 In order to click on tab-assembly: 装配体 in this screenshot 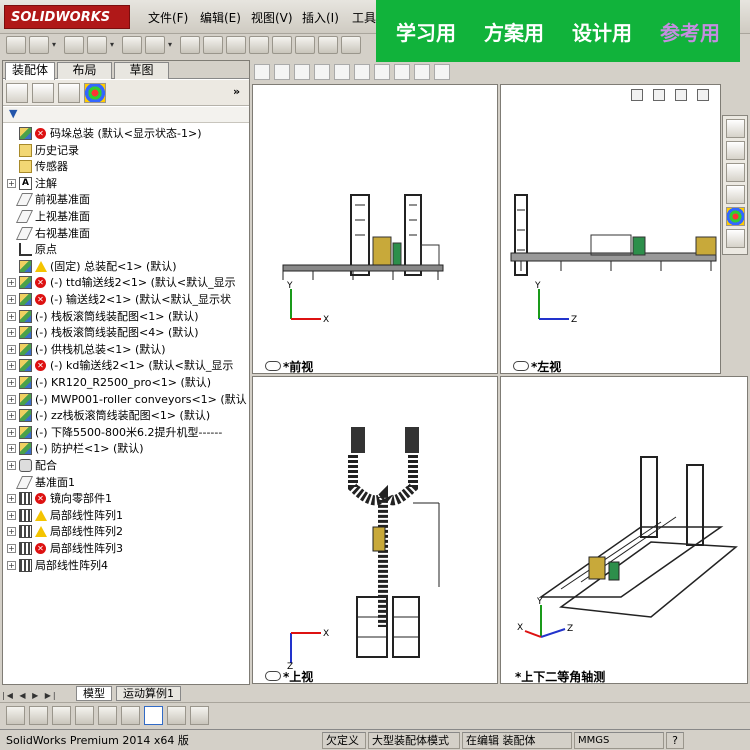, I will do `click(30, 71)`.